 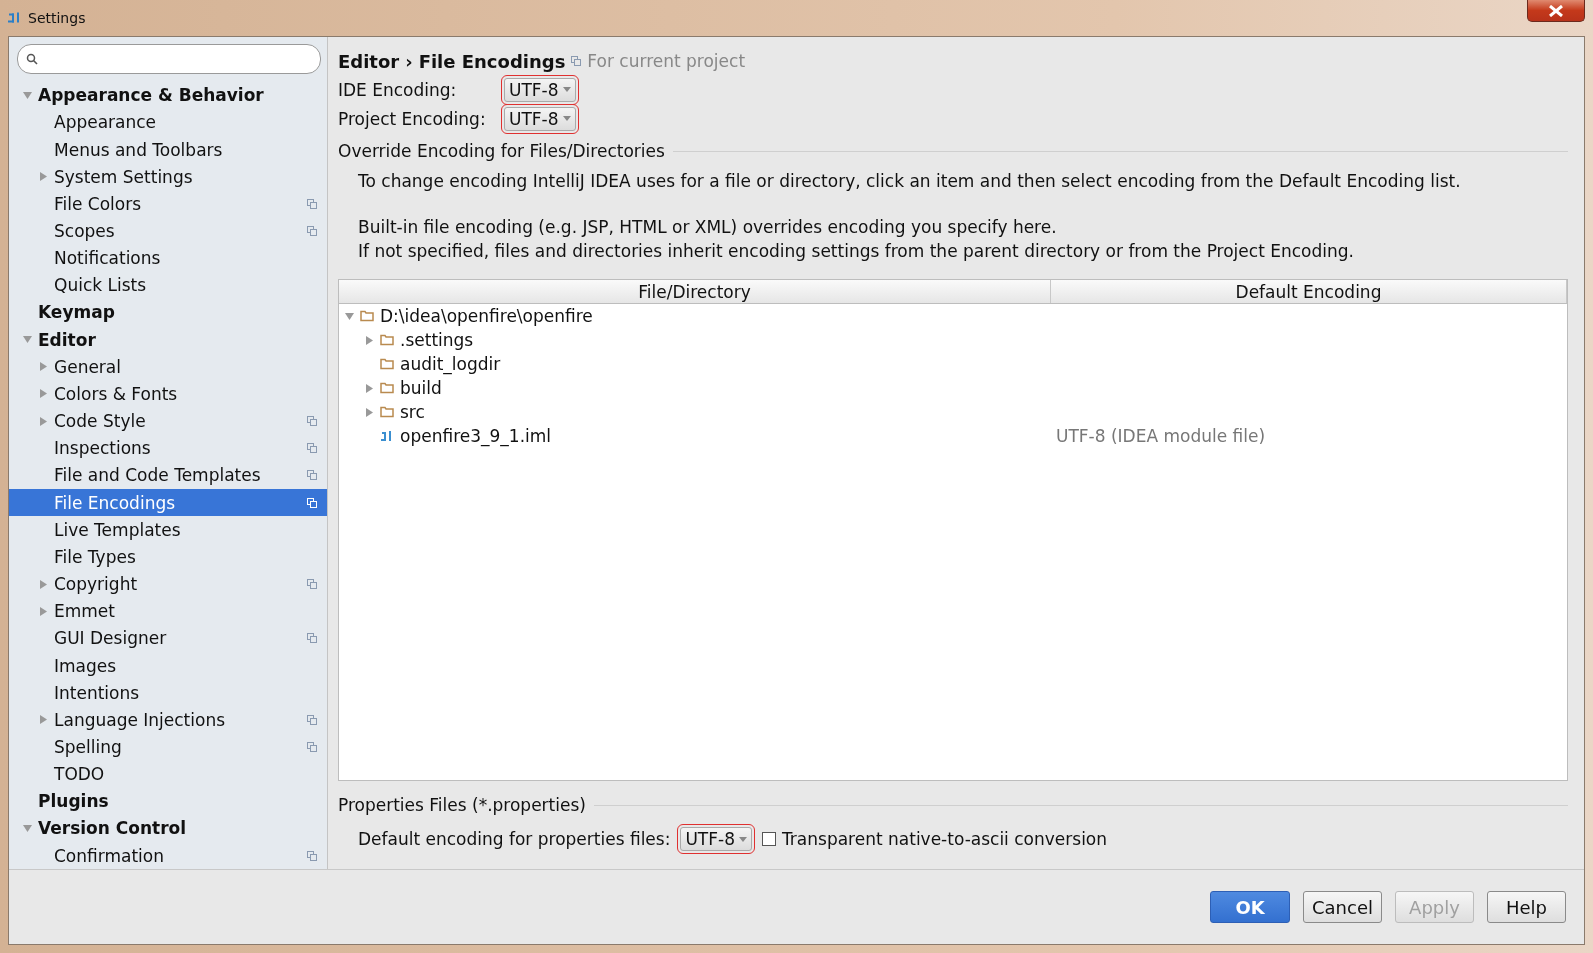 I want to click on file-tree-row: .settings, so click(x=953, y=340).